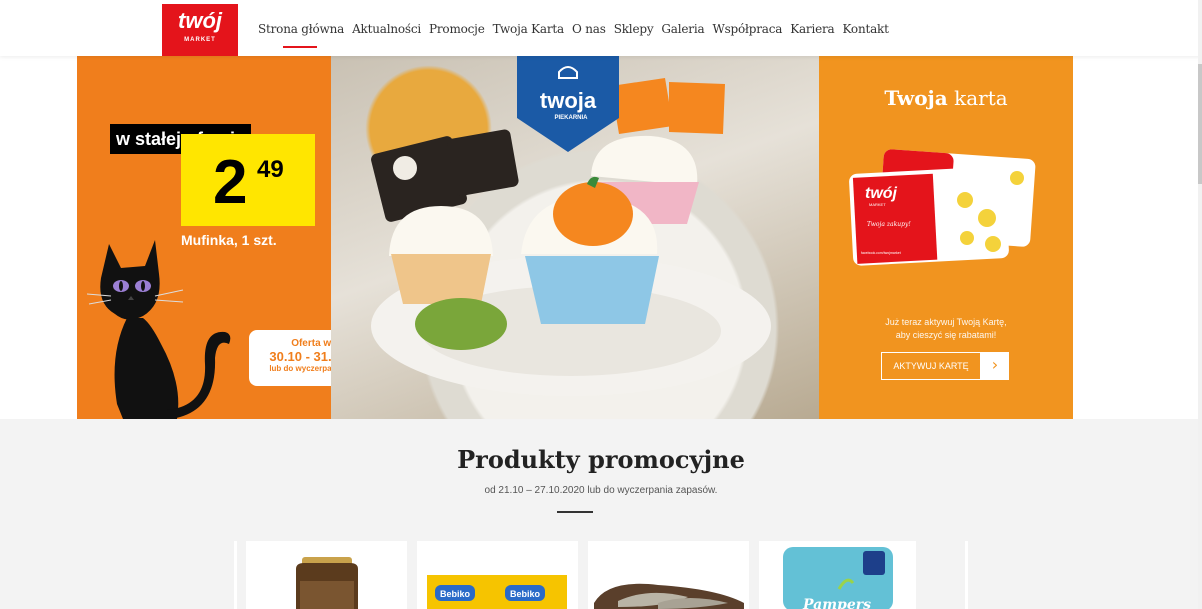  Describe the element at coordinates (497, 592) in the screenshot. I see `bebiko-box-icon: Bebiko Bebiko` at that location.